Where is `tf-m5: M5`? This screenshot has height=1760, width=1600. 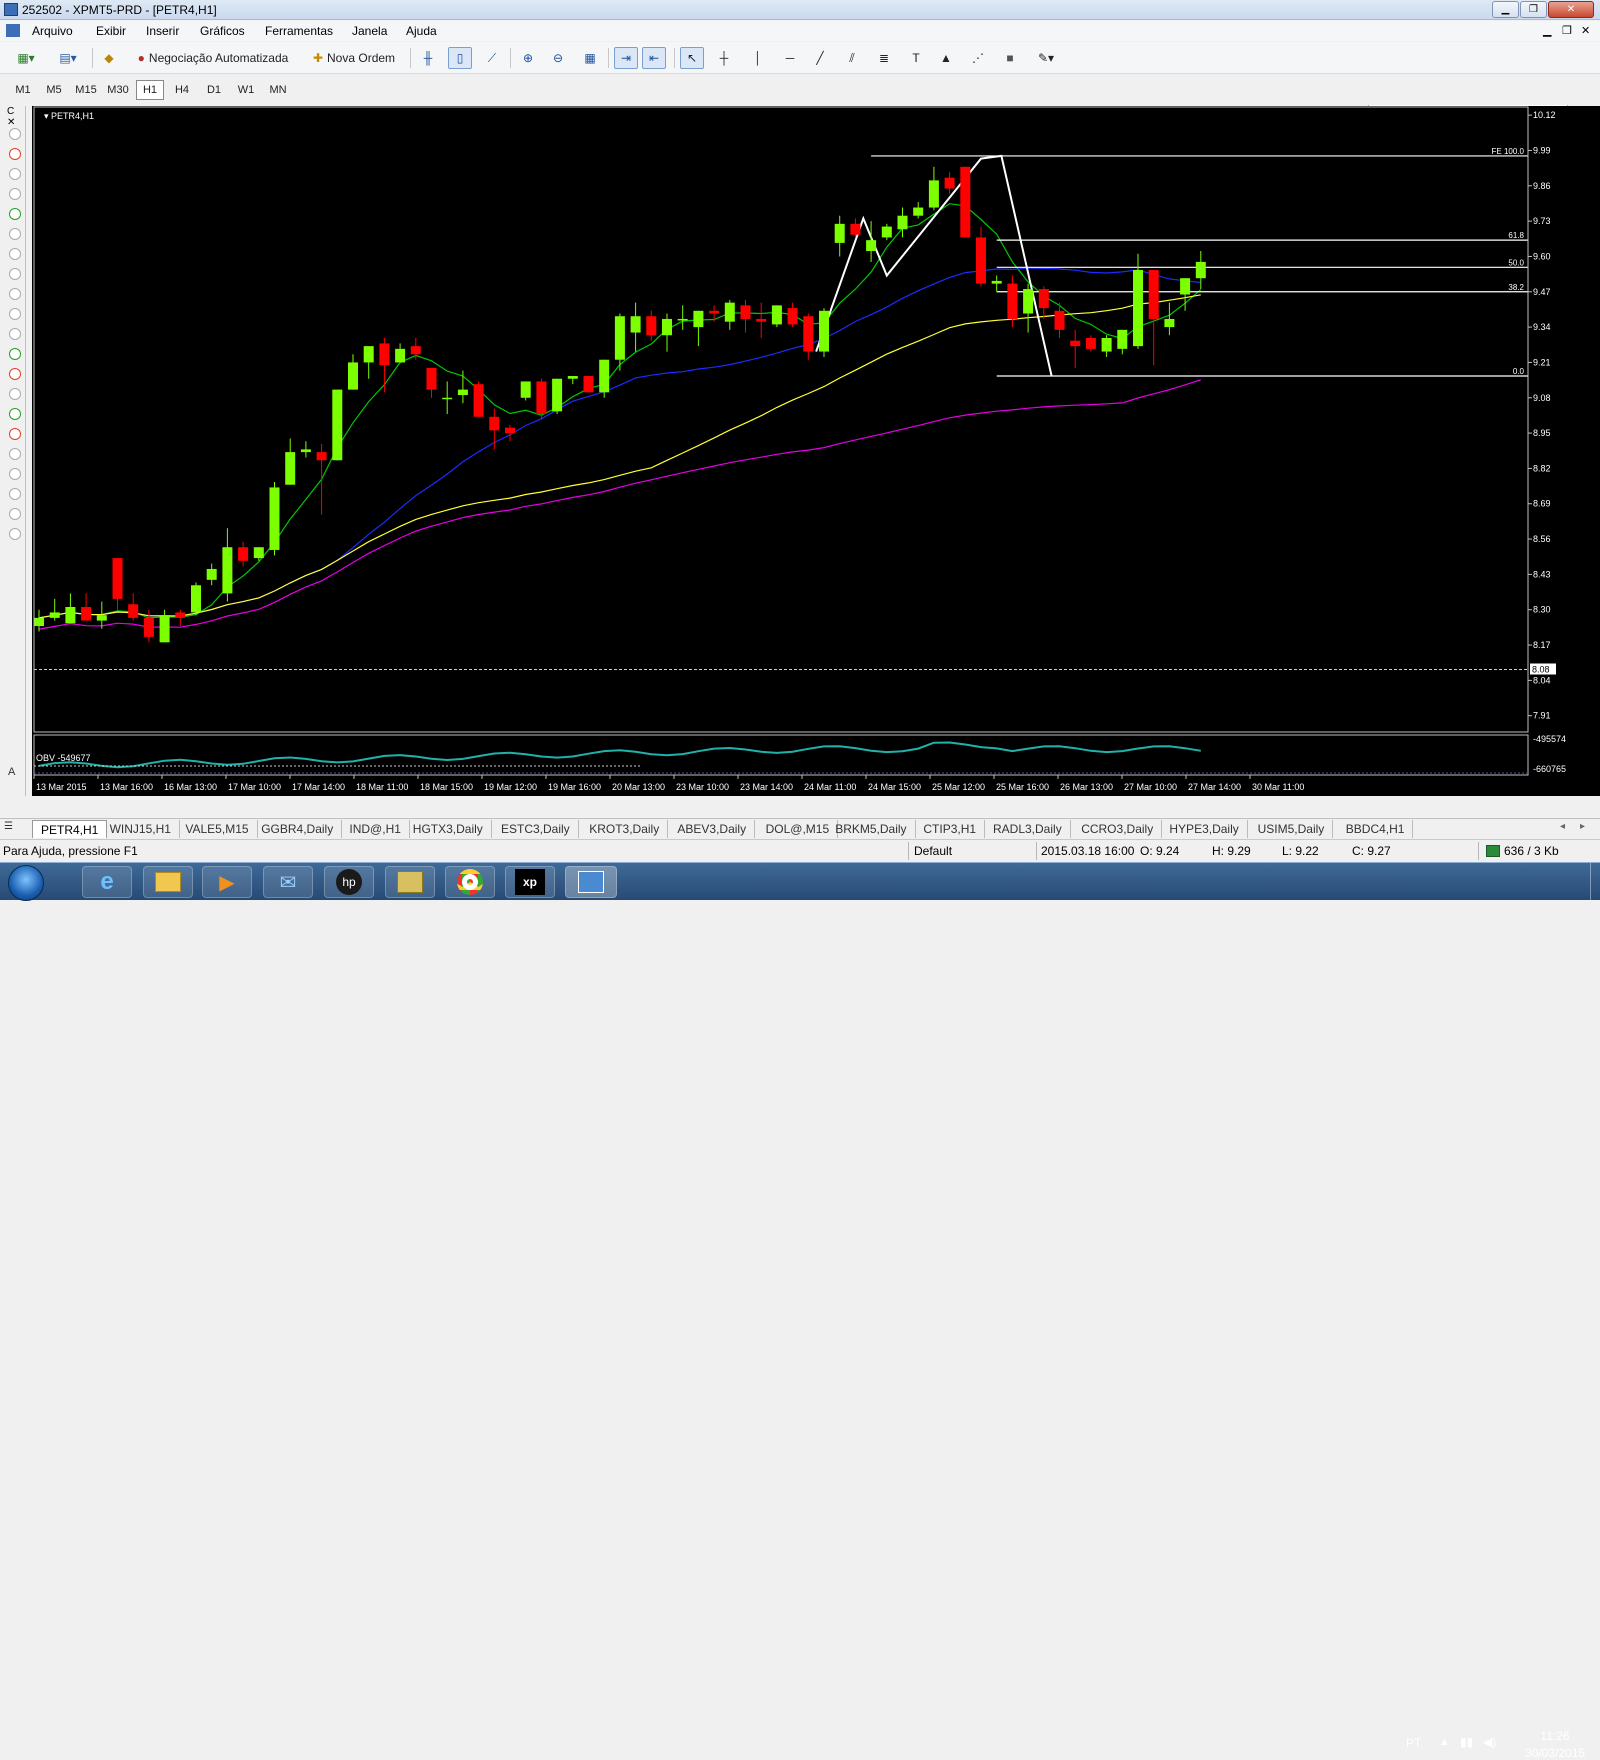 tf-m5: M5 is located at coordinates (54, 90).